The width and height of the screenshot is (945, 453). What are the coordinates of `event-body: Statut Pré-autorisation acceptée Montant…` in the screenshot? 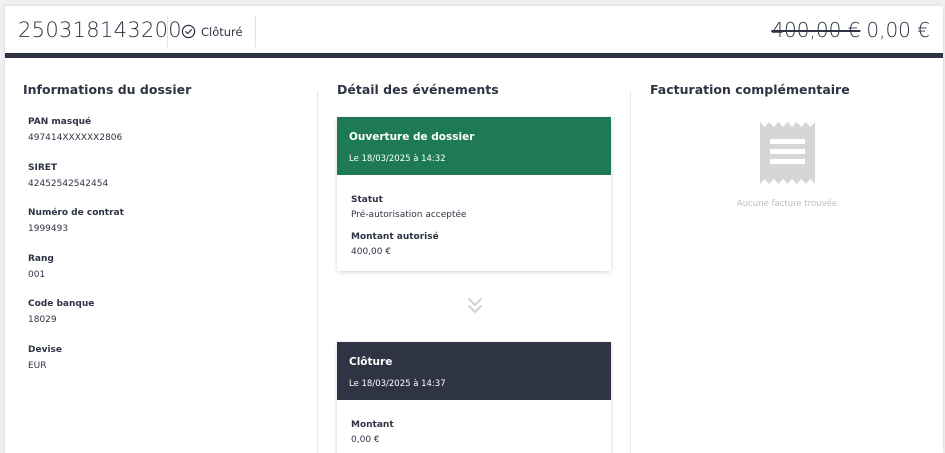 It's located at (409, 226).